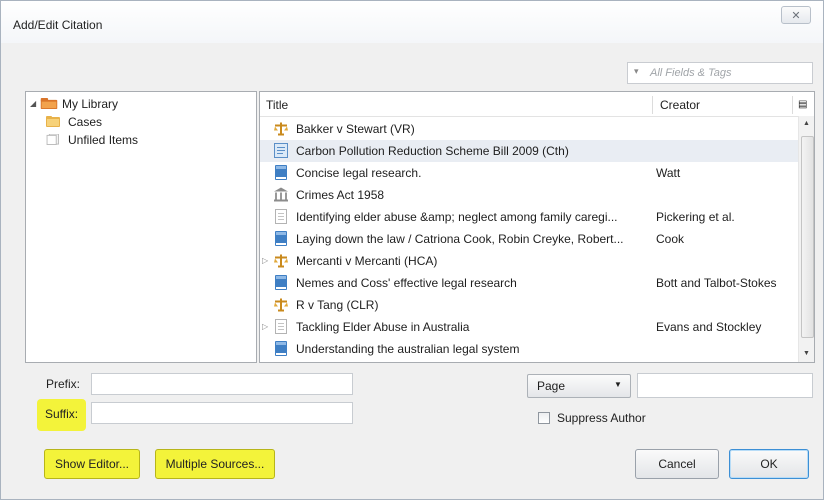 This screenshot has height=502, width=826. What do you see at coordinates (544, 418) in the screenshot?
I see `suppress-author-checkbox` at bounding box center [544, 418].